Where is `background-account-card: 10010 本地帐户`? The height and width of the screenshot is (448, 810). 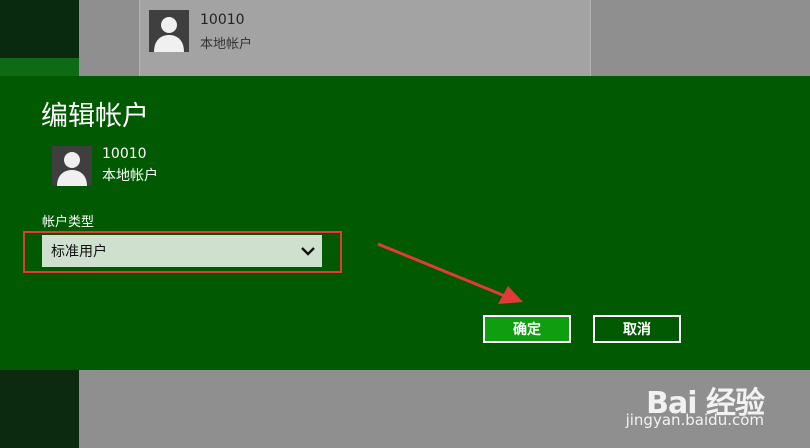
background-account-card: 10010 本地帐户 is located at coordinates (365, 38).